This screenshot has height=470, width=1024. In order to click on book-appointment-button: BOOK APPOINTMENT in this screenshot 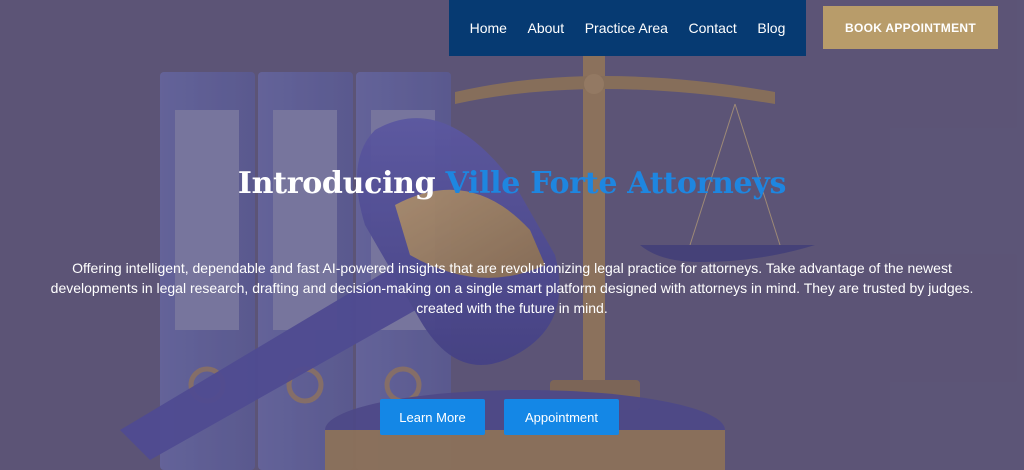, I will do `click(910, 27)`.